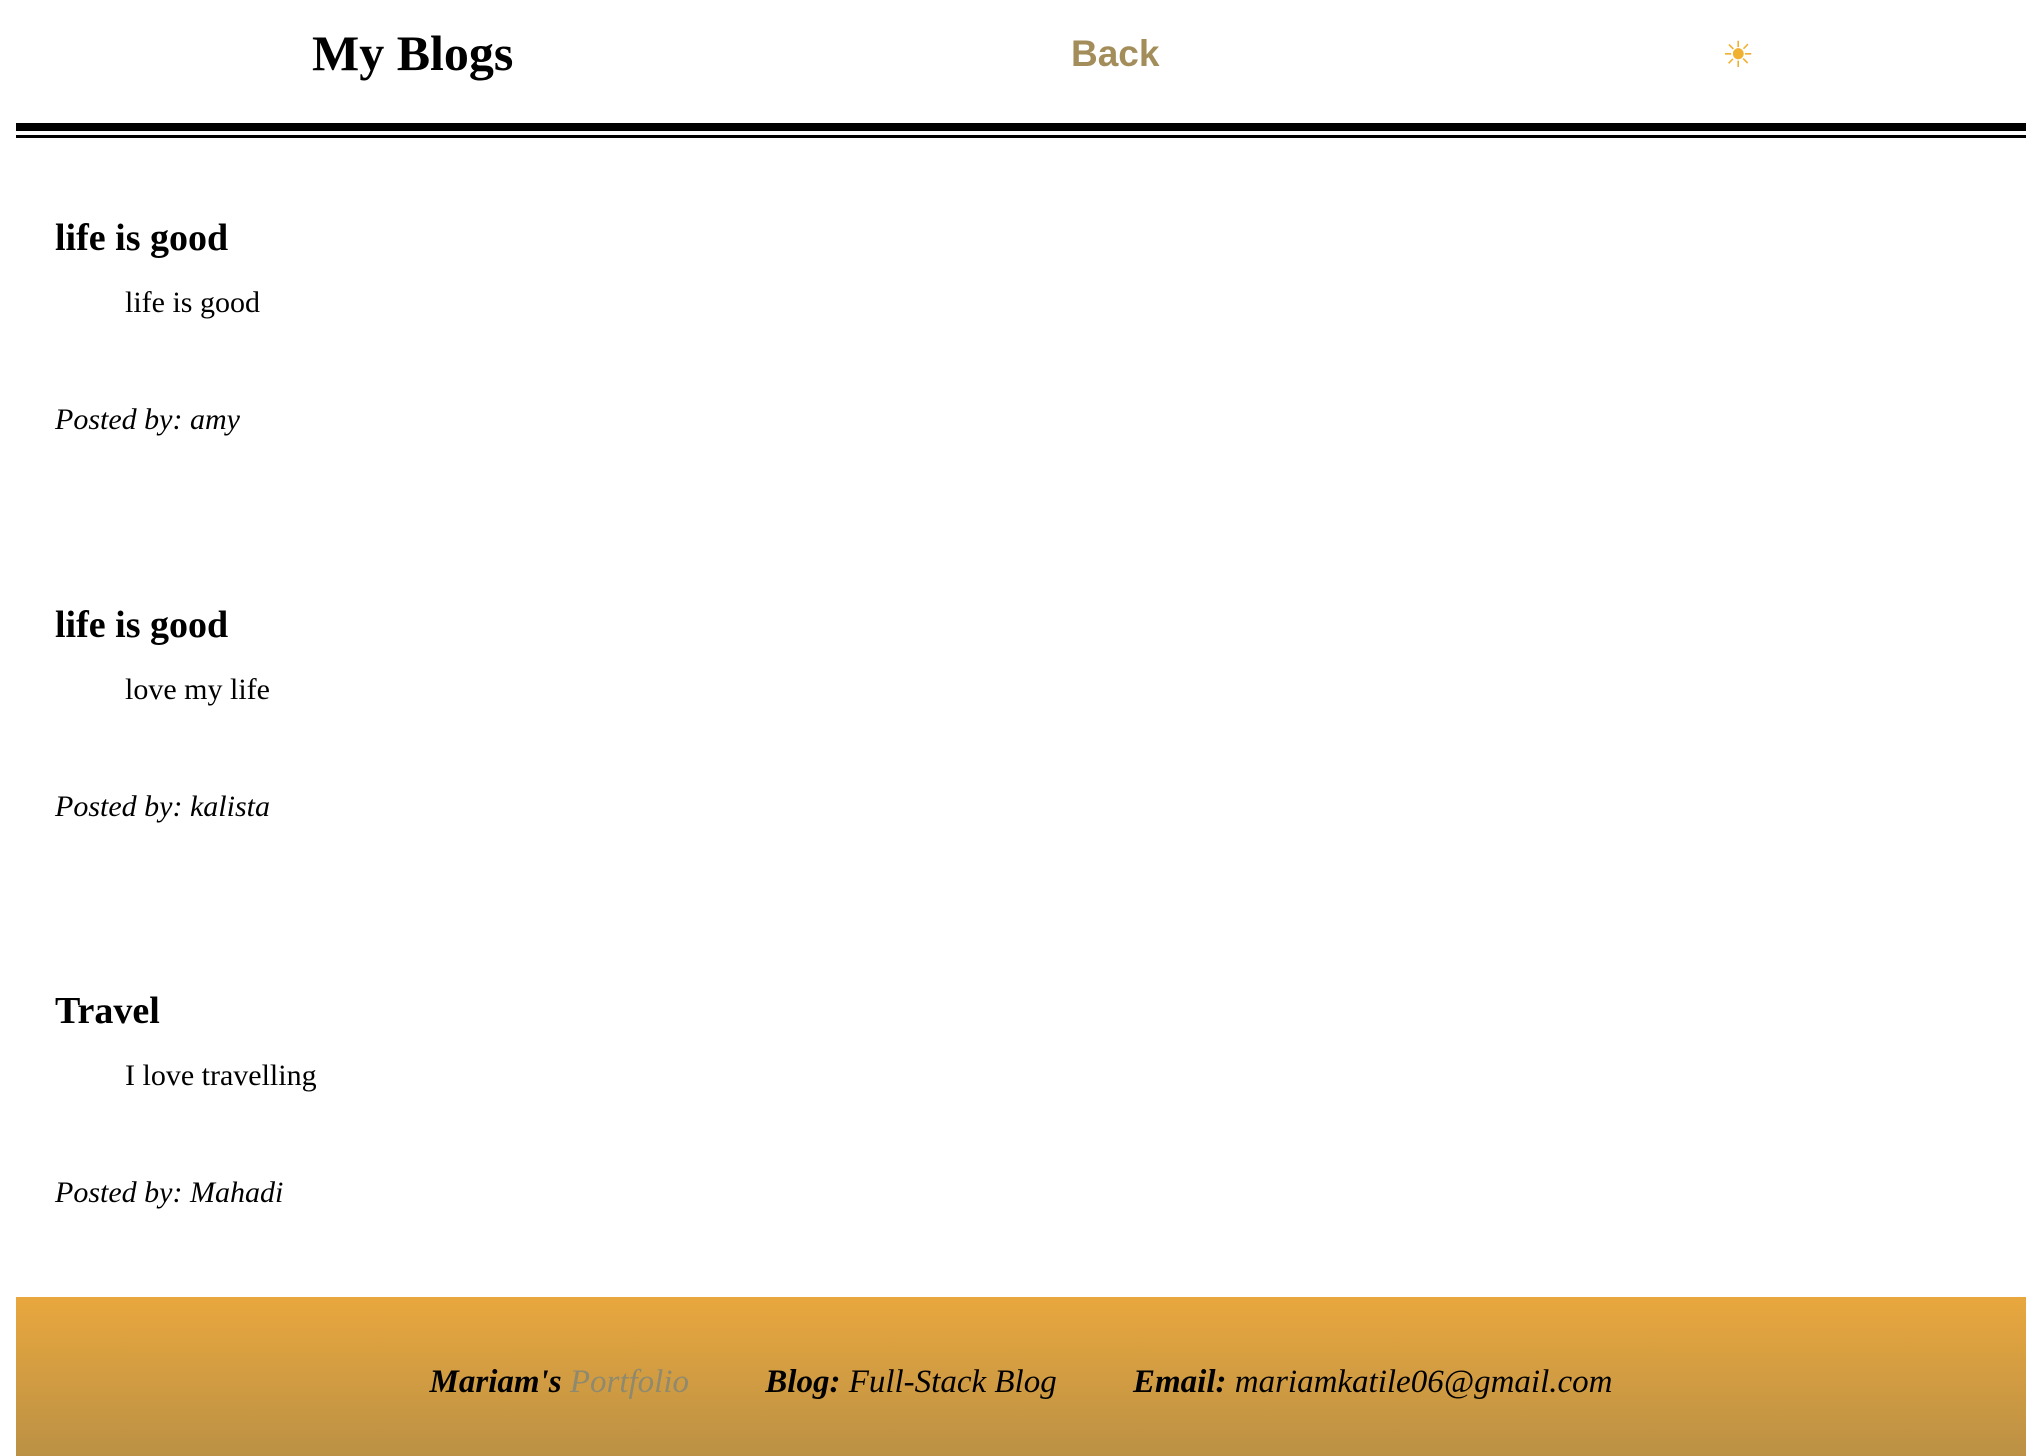 The image size is (2034, 1456). I want to click on blog-label: Blog:, so click(803, 1382).